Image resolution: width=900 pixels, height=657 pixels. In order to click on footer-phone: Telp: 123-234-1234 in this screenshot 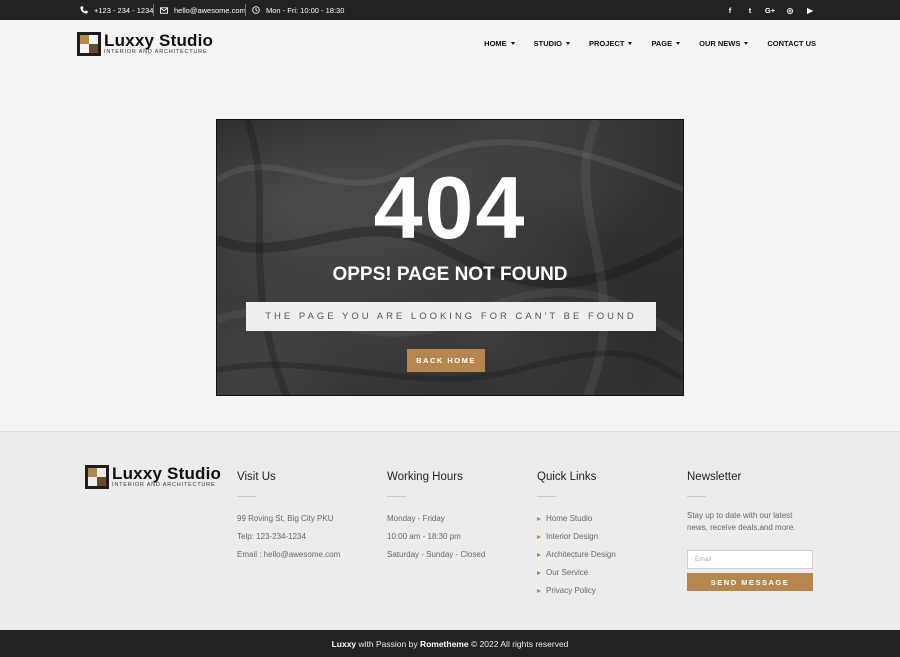, I will do `click(271, 536)`.